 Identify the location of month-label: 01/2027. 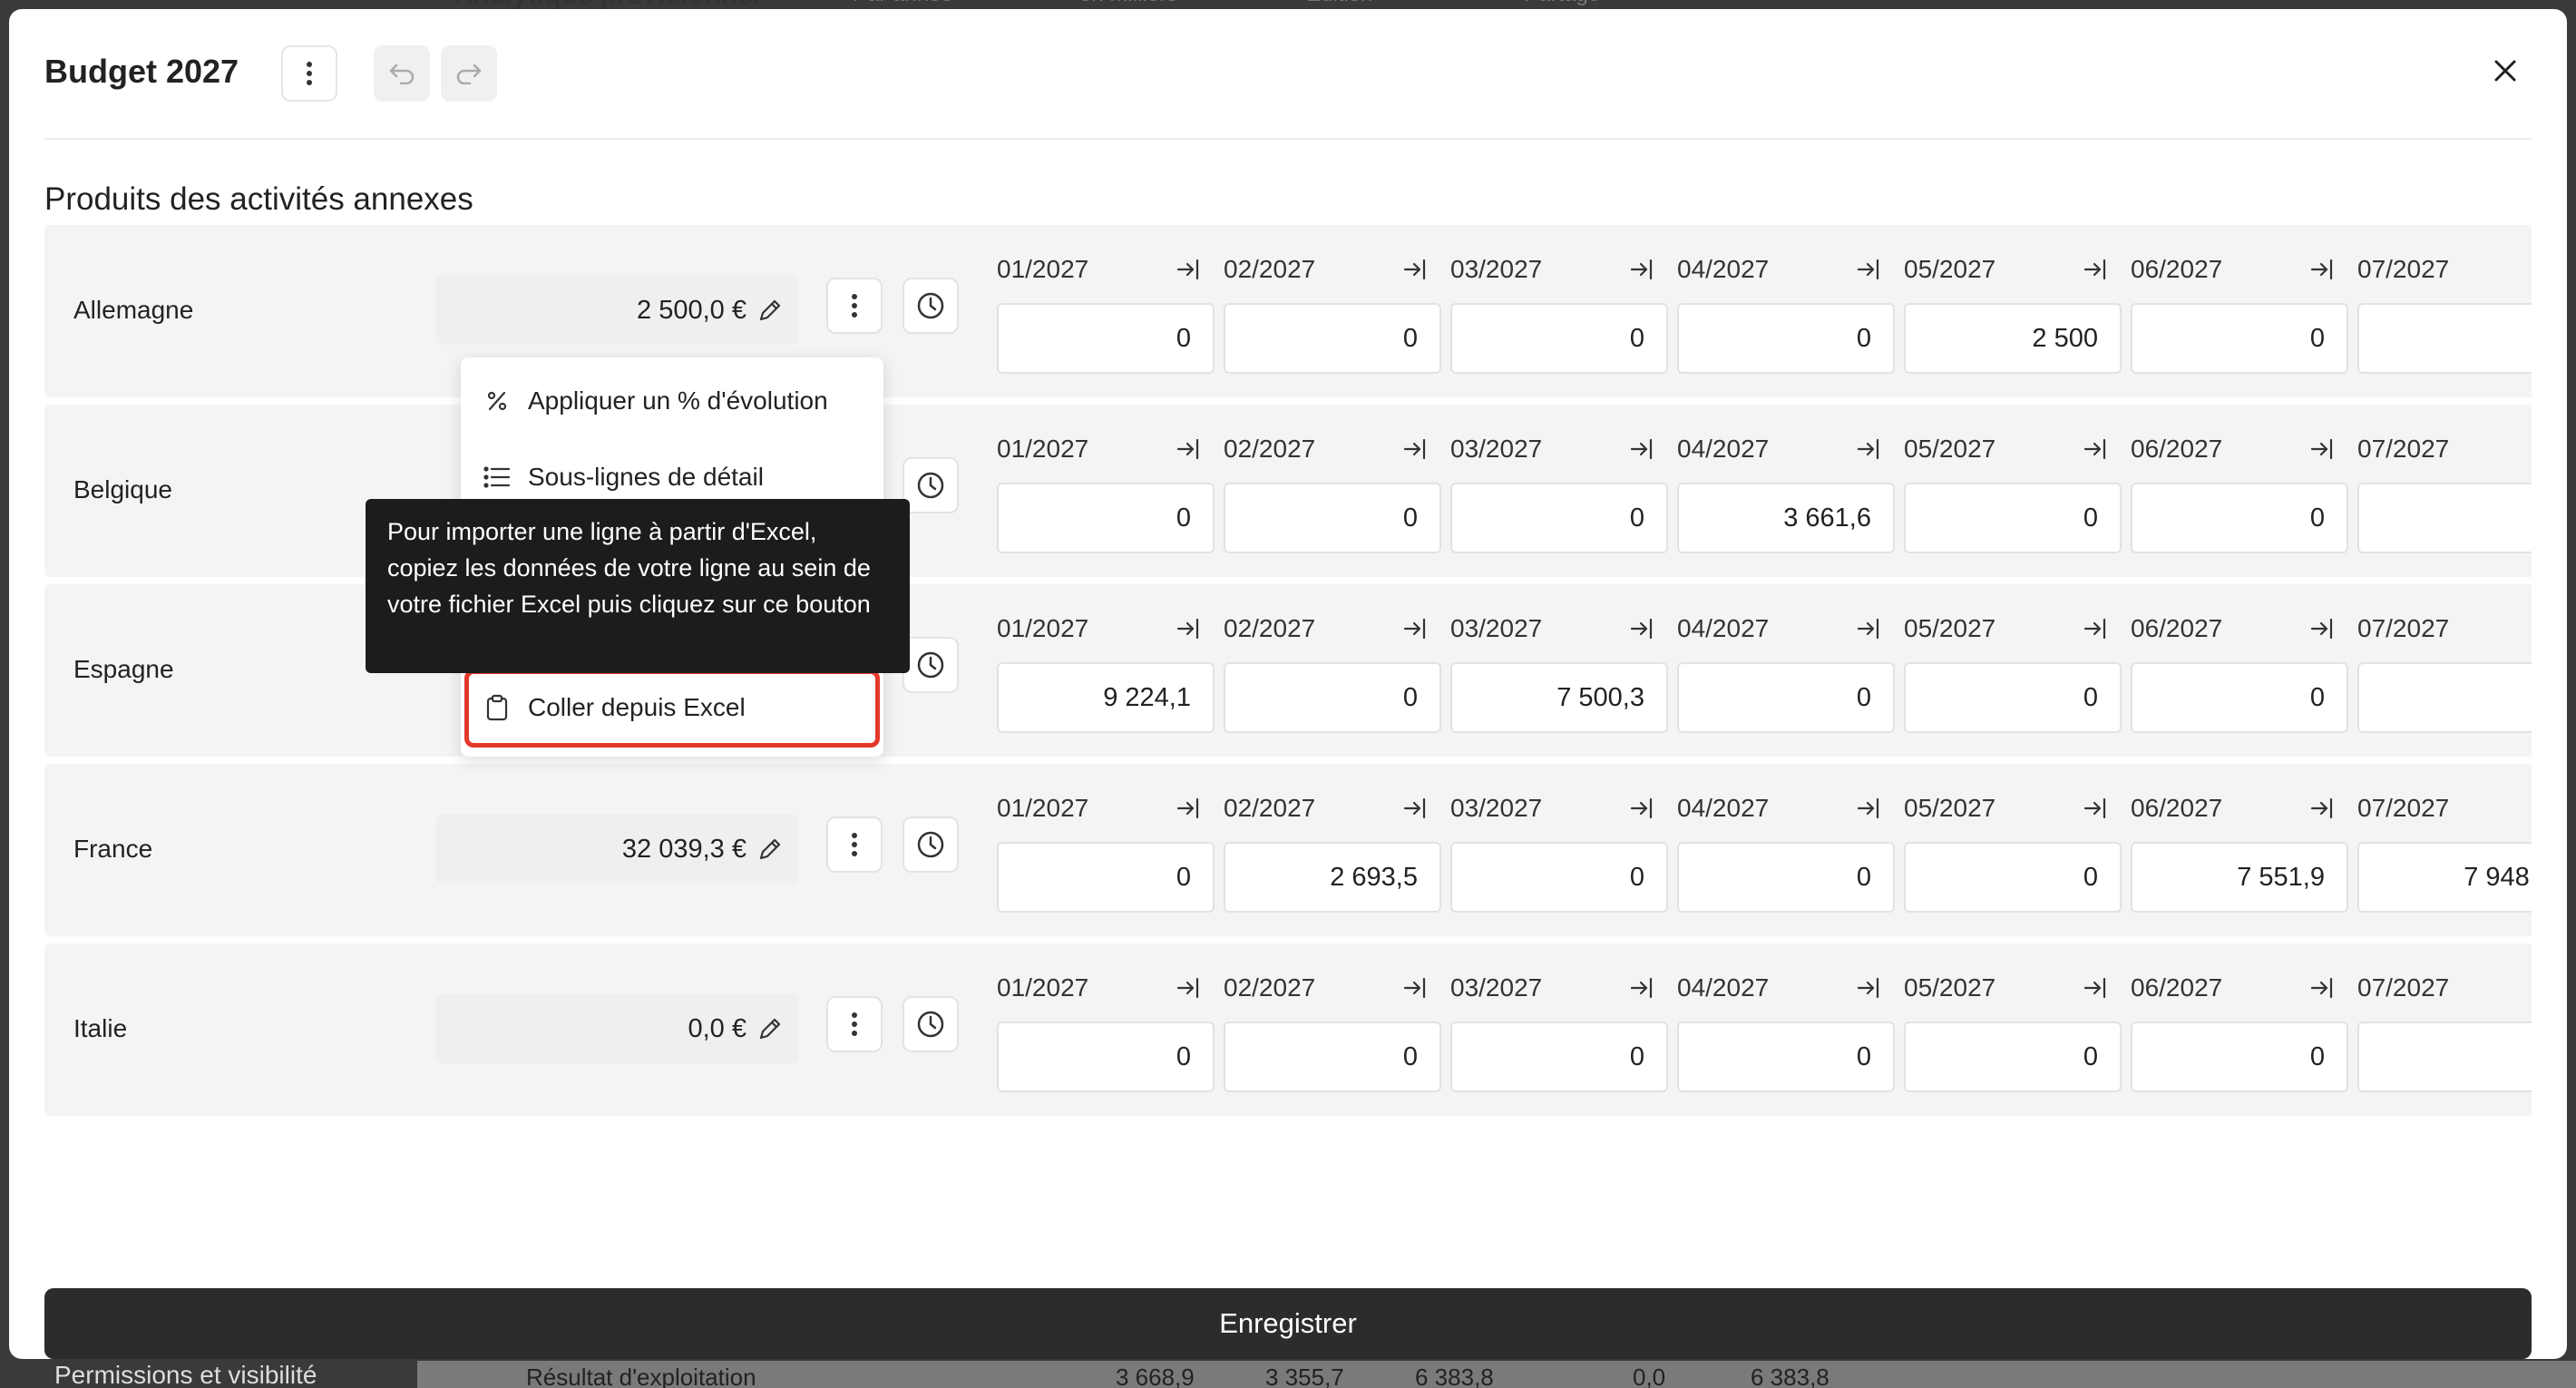
(1043, 808).